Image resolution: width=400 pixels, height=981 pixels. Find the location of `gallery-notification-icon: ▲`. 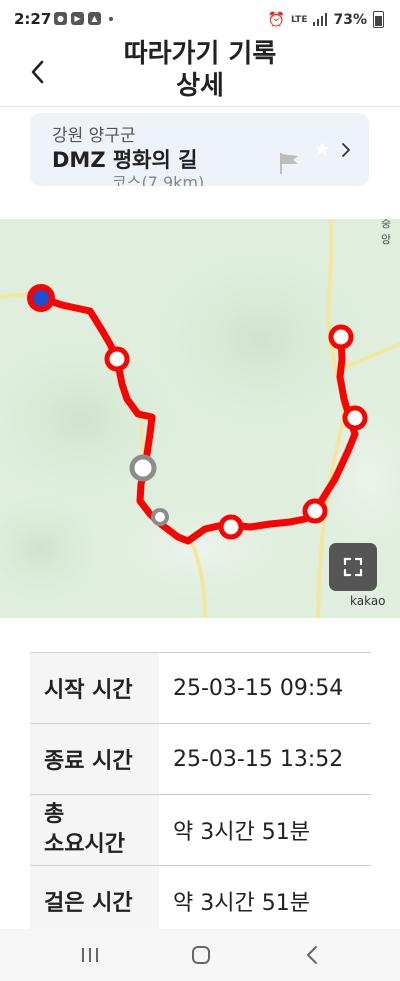

gallery-notification-icon: ▲ is located at coordinates (94, 18).